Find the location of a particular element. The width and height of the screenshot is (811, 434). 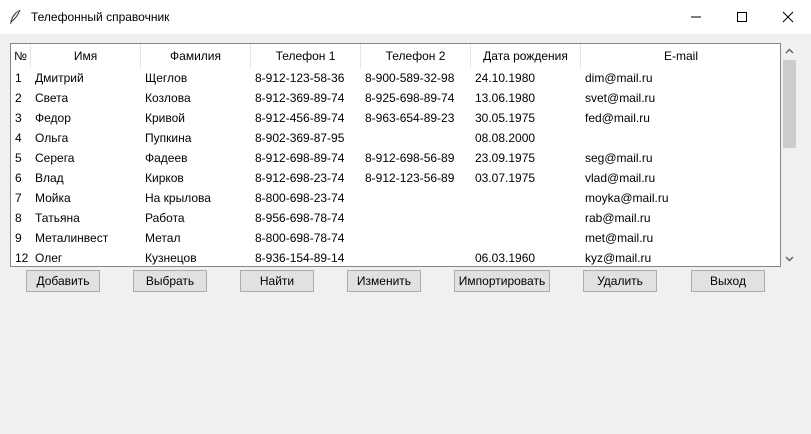

cell-number: 1 is located at coordinates (18, 78).